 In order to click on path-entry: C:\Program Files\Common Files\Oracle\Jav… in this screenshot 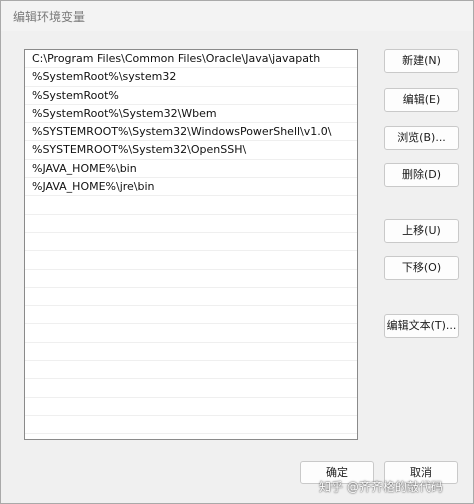, I will do `click(191, 59)`.